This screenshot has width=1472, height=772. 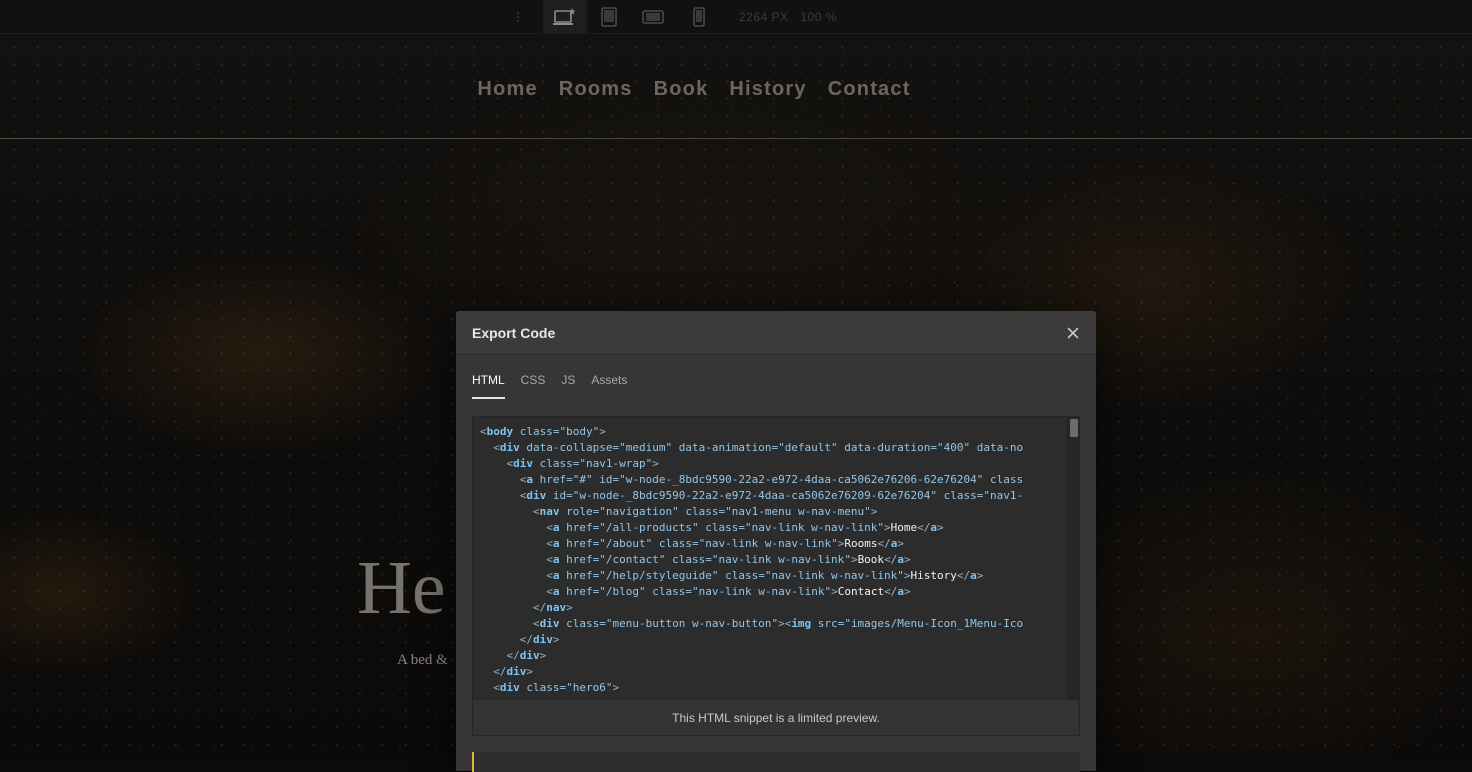 I want to click on tab-js: JS, so click(x=568, y=383).